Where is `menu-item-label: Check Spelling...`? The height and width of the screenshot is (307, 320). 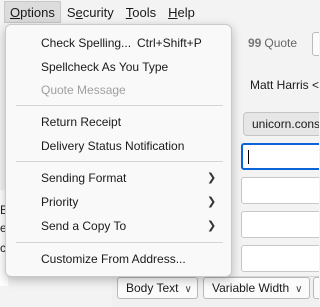 menu-item-label: Check Spelling... is located at coordinates (86, 43).